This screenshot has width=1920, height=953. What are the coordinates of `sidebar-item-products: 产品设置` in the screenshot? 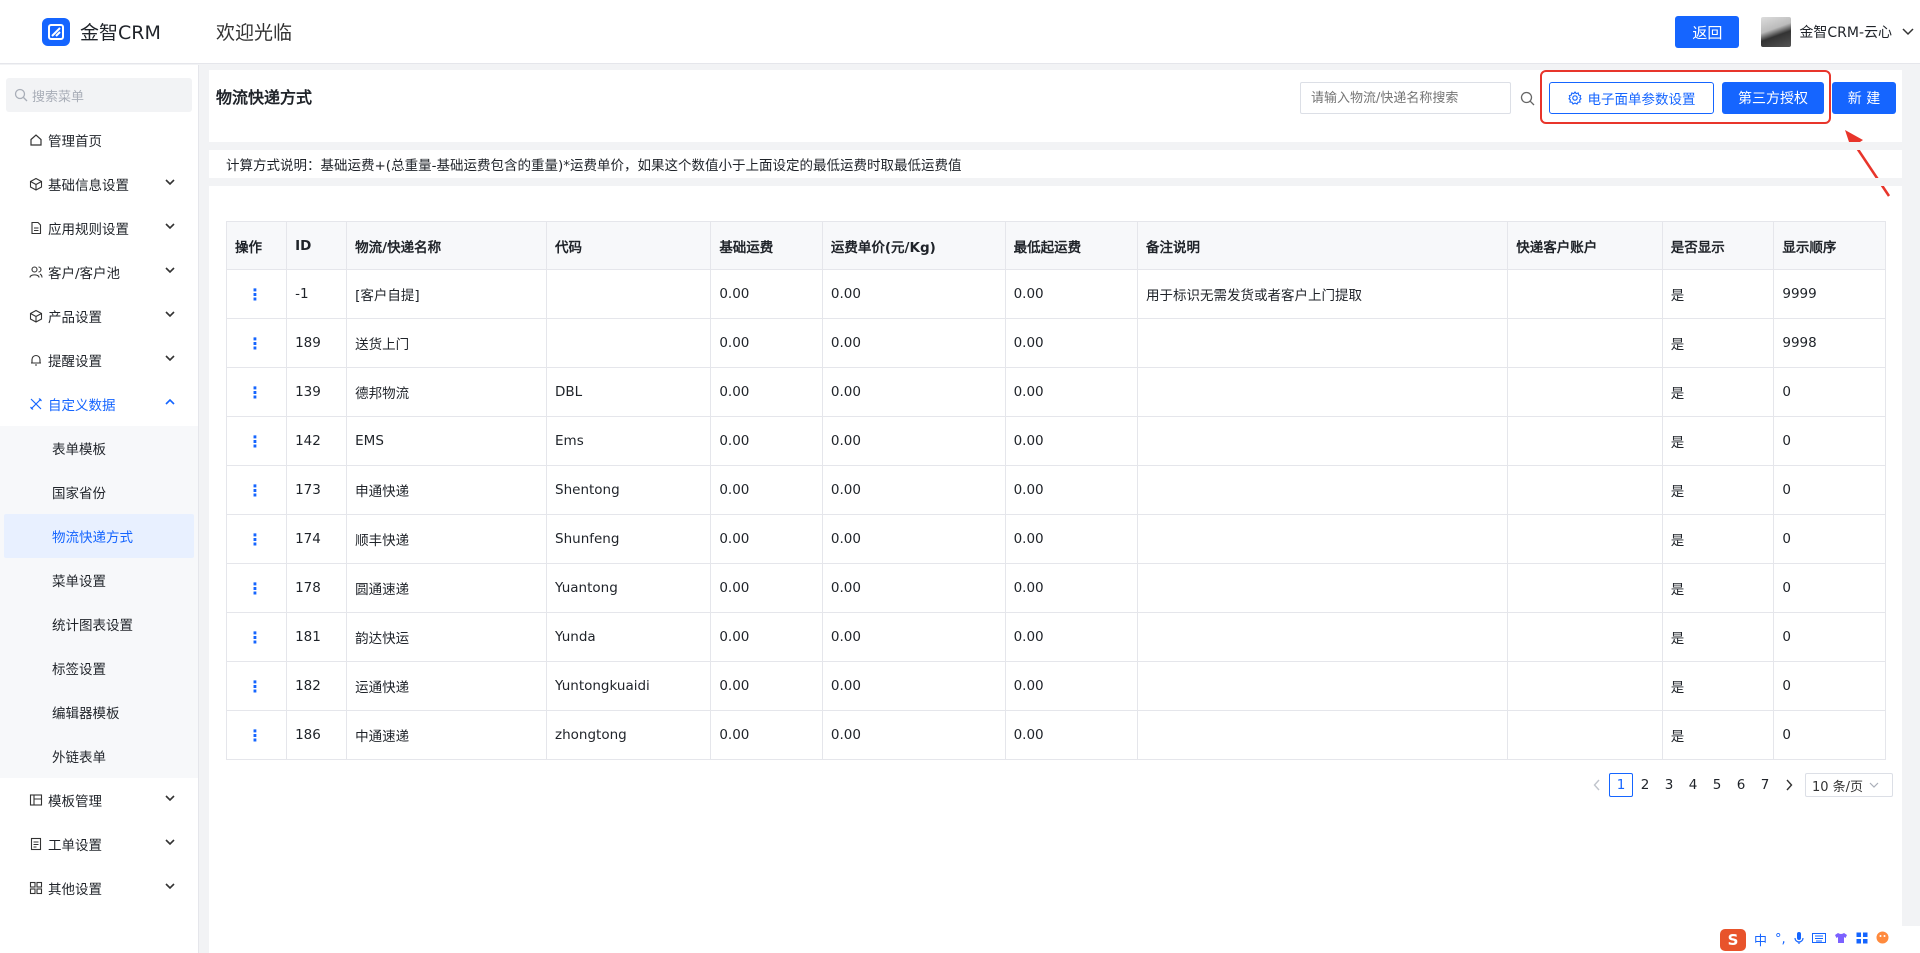 It's located at (99, 316).